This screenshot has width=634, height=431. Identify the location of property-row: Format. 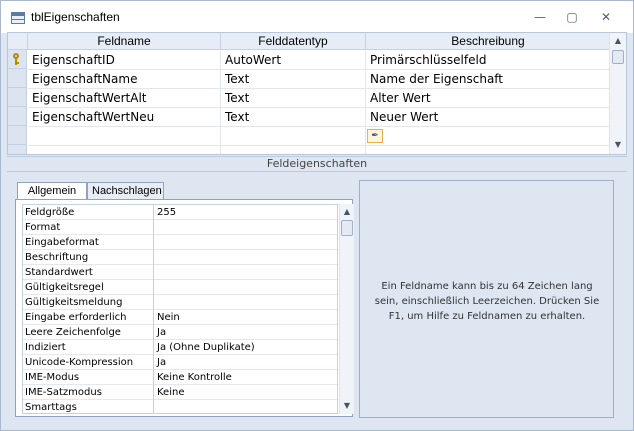
(180, 227).